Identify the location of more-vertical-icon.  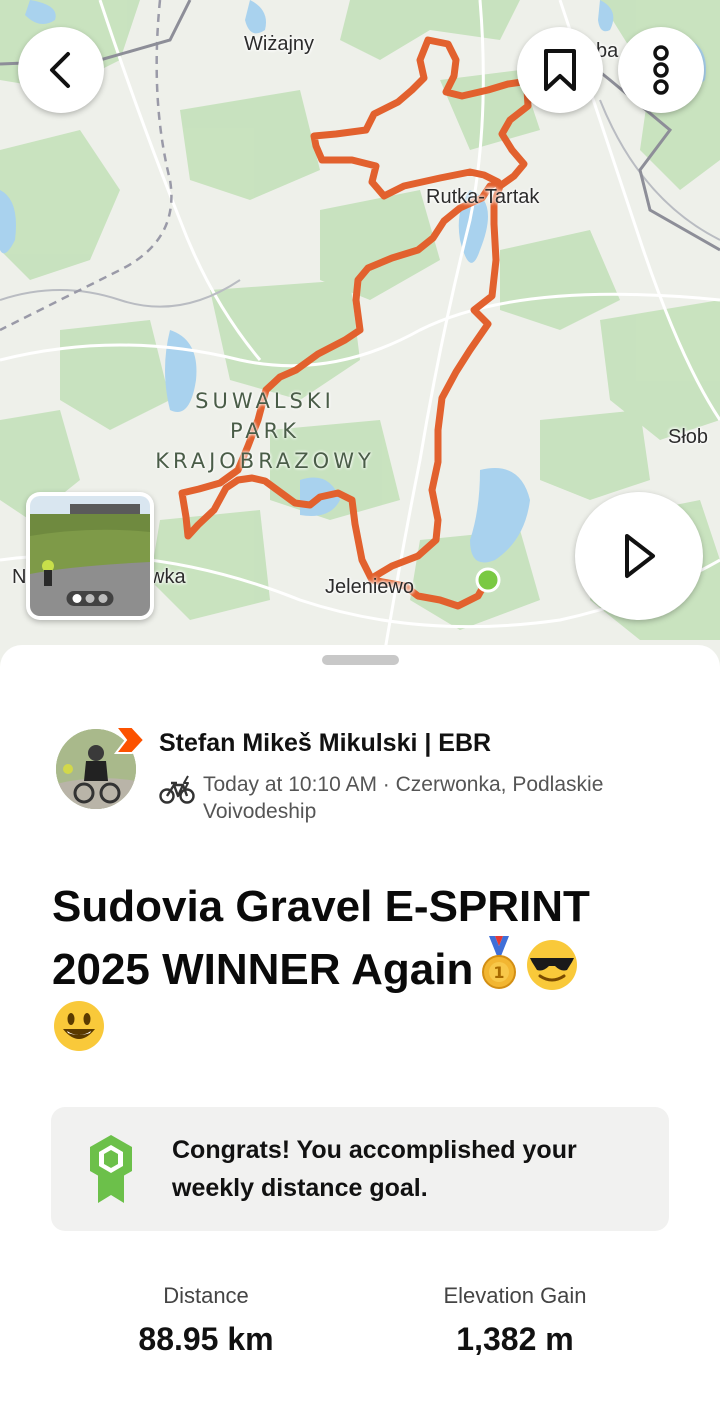
(661, 70).